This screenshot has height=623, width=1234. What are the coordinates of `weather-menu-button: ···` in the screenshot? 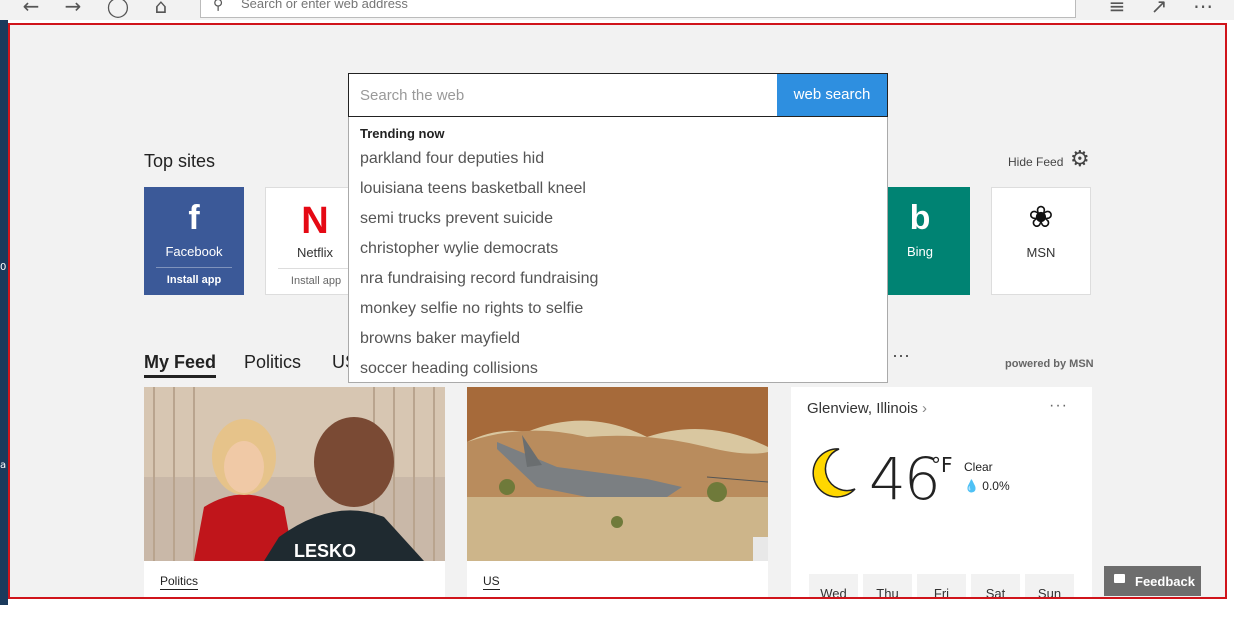 It's located at (1058, 406).